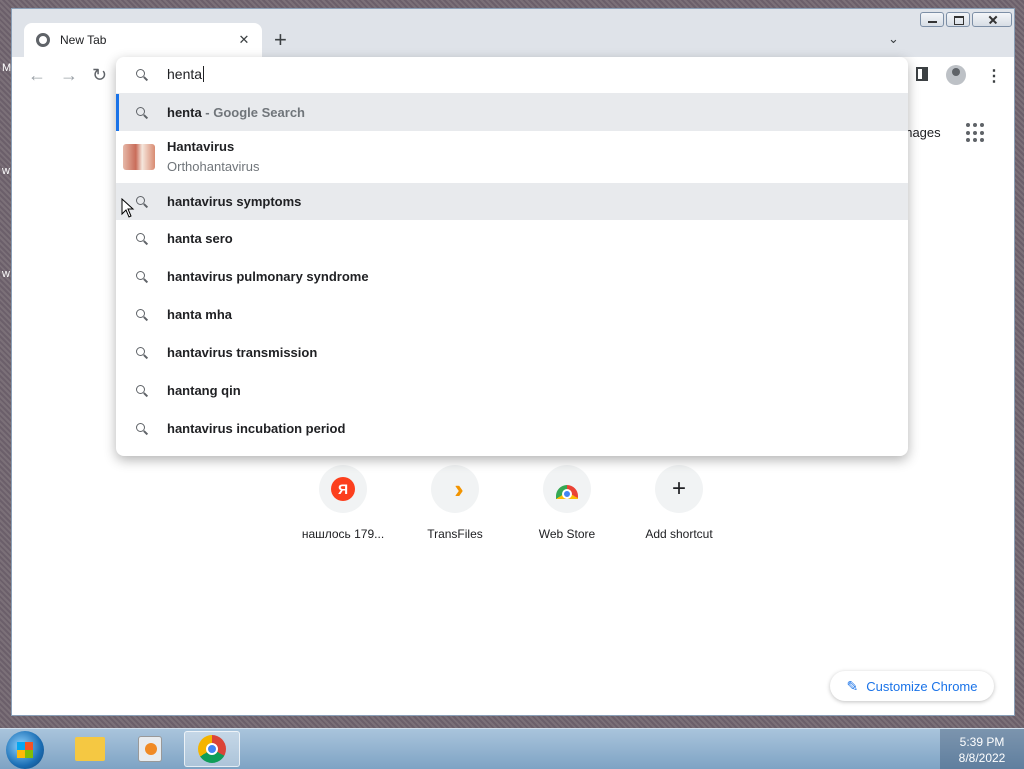 This screenshot has width=1024, height=769. I want to click on back-icon: ←, so click(37, 75).